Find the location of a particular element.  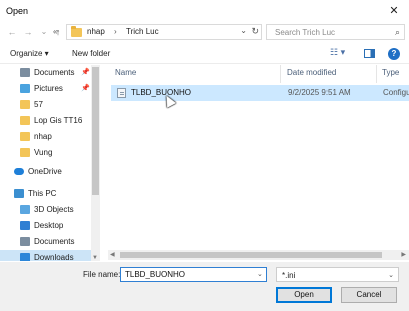

search-input: Search Trich Luc ⌕ is located at coordinates (335, 32).